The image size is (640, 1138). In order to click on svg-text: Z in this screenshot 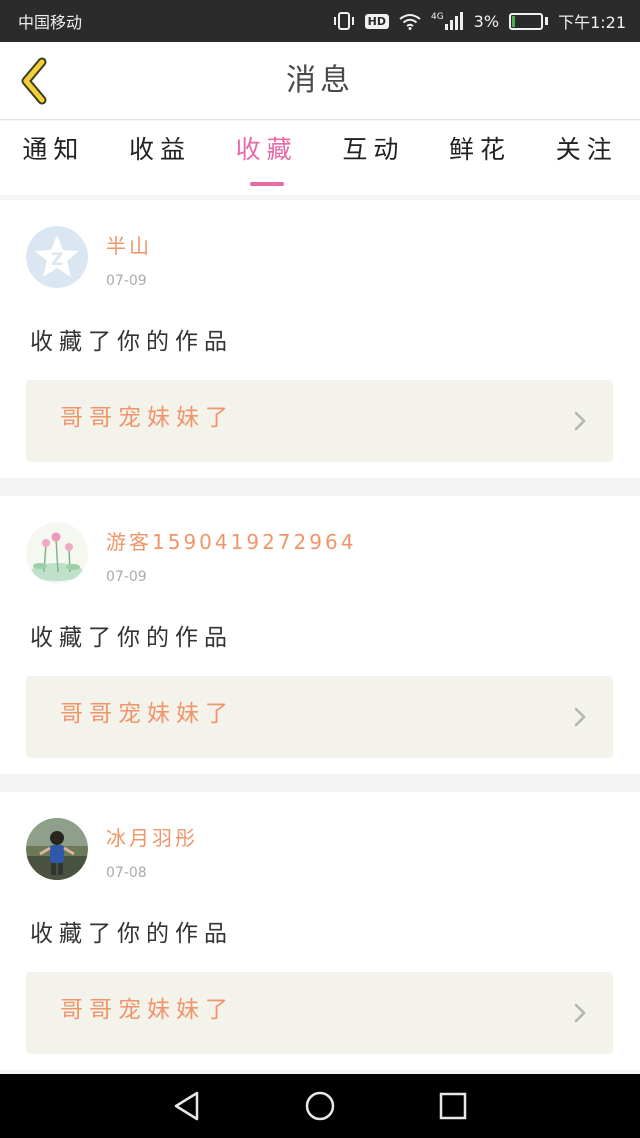, I will do `click(57, 260)`.